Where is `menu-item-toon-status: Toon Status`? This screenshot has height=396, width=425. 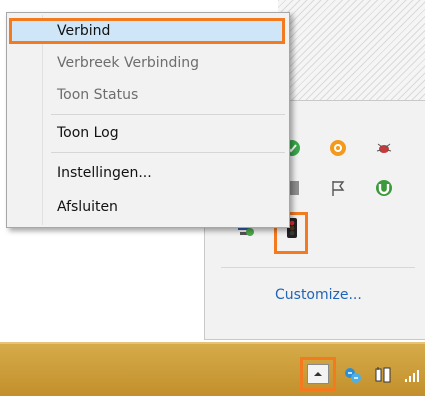
menu-item-toon-status: Toon Status is located at coordinates (147, 95).